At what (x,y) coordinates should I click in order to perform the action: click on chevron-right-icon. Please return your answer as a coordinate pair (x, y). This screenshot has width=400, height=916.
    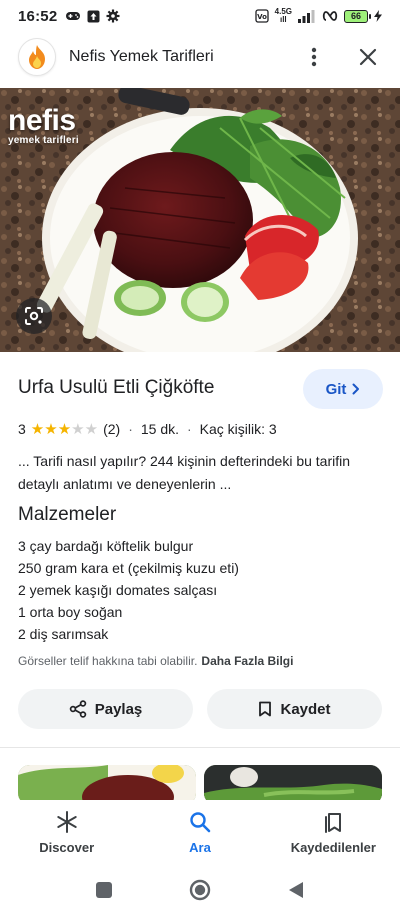
    Looking at the image, I should click on (356, 389).